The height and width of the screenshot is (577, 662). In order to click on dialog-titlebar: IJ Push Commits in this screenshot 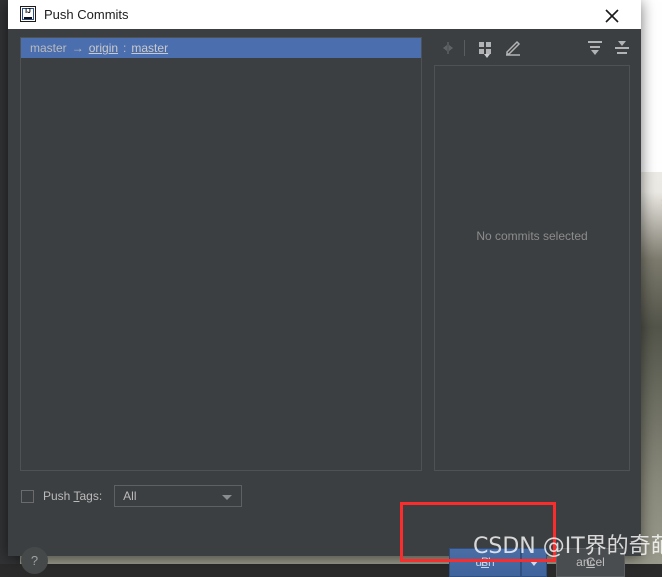, I will do `click(324, 15)`.